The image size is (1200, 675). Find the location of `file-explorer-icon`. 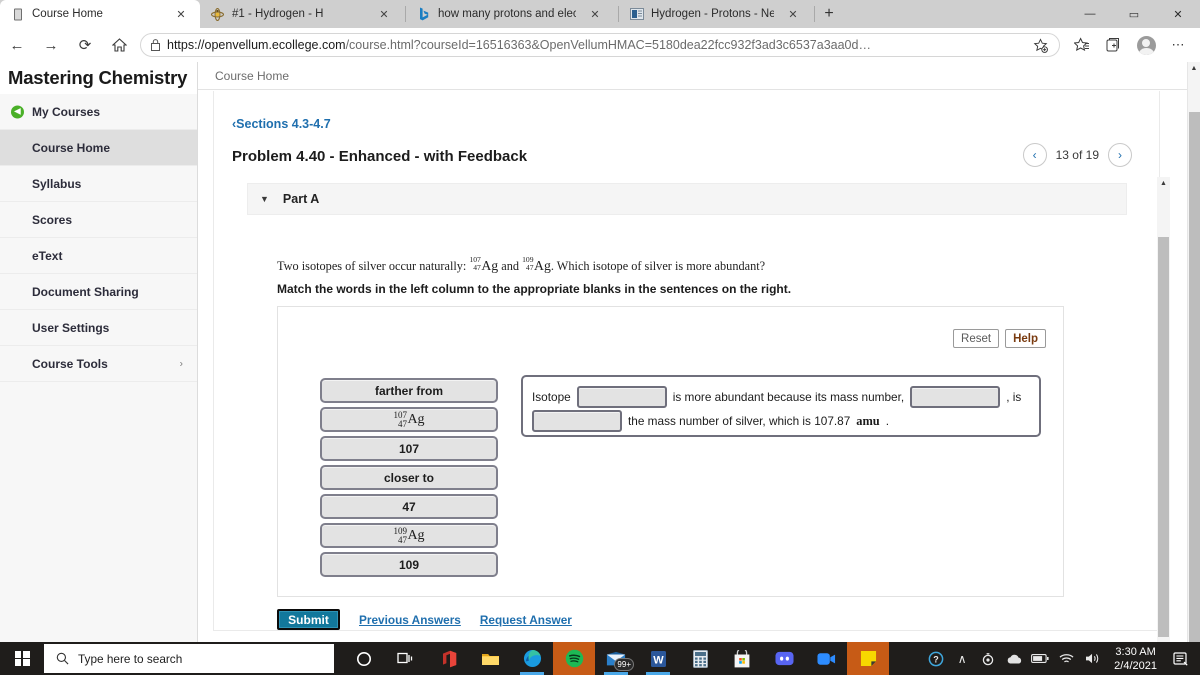

file-explorer-icon is located at coordinates (490, 658).